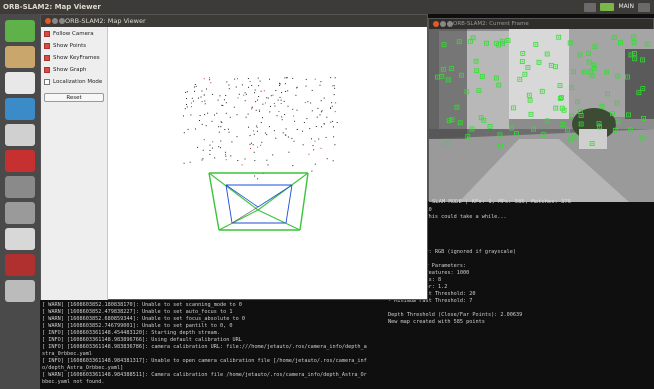 The width and height of the screenshot is (654, 389). Describe the element at coordinates (20, 83) in the screenshot. I see `browser-icon` at that location.